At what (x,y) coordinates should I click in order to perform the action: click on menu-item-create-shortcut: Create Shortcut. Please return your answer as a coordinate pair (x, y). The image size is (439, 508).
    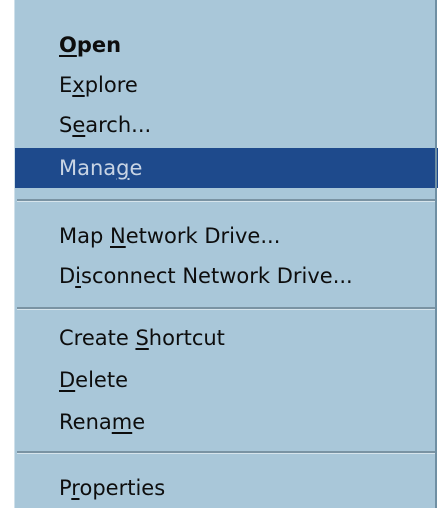
    Looking at the image, I should click on (226, 338).